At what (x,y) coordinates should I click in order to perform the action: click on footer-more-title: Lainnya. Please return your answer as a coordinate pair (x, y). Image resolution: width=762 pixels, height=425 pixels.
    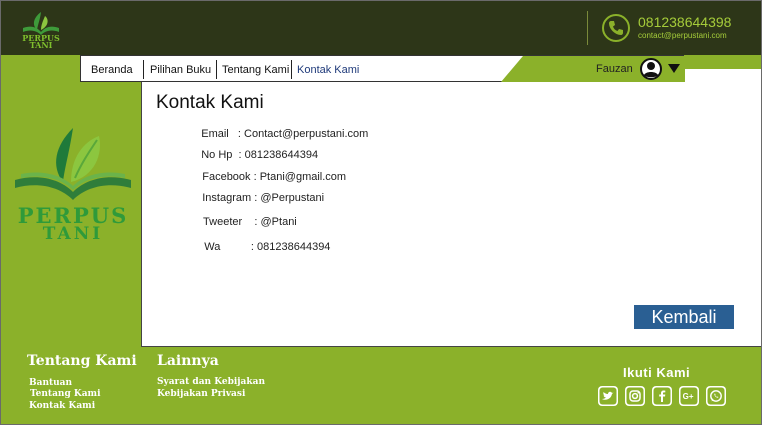
    Looking at the image, I should click on (188, 361).